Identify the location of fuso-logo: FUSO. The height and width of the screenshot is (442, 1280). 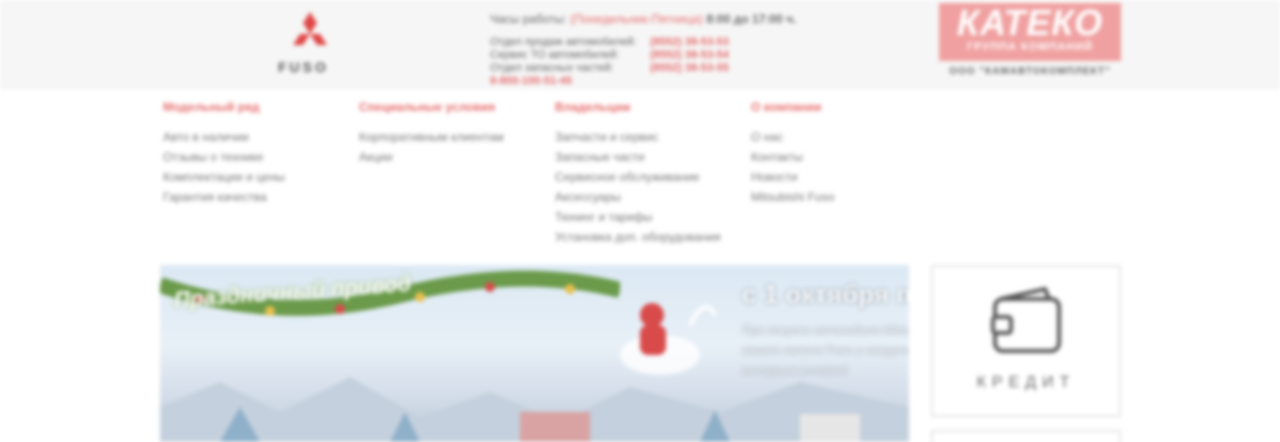
(310, 45).